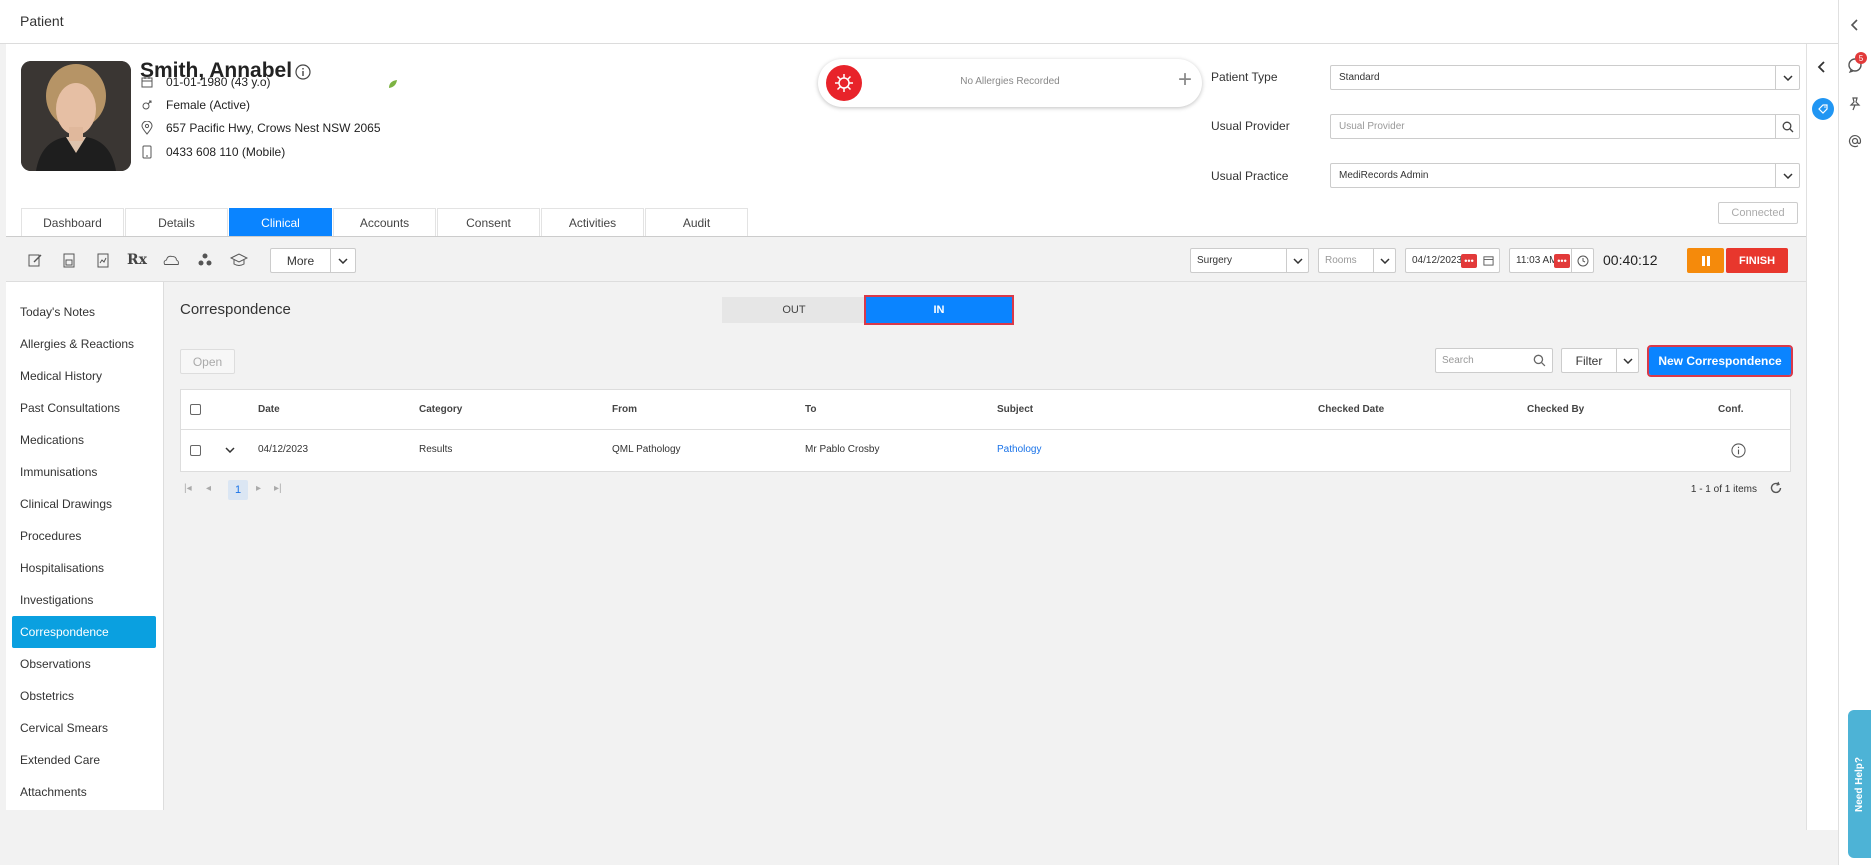 The image size is (1871, 865). I want to click on patient-dob: 01-01-1980 (43 y.o), so click(218, 82).